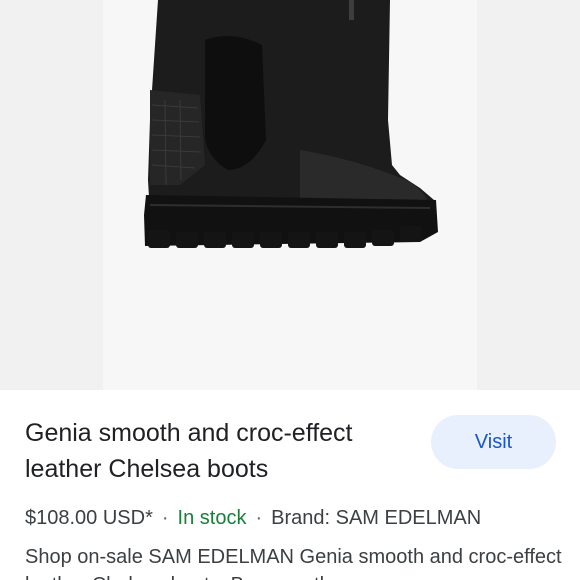 The width and height of the screenshot is (580, 580). What do you see at coordinates (493, 442) in the screenshot?
I see `visit-button: Visit` at bounding box center [493, 442].